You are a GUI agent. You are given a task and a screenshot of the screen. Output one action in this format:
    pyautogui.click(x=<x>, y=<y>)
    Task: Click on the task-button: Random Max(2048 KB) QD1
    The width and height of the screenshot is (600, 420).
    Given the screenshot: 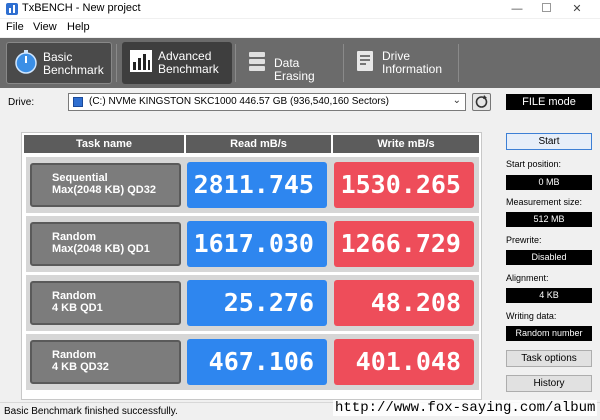 What is the action you would take?
    pyautogui.click(x=105, y=244)
    